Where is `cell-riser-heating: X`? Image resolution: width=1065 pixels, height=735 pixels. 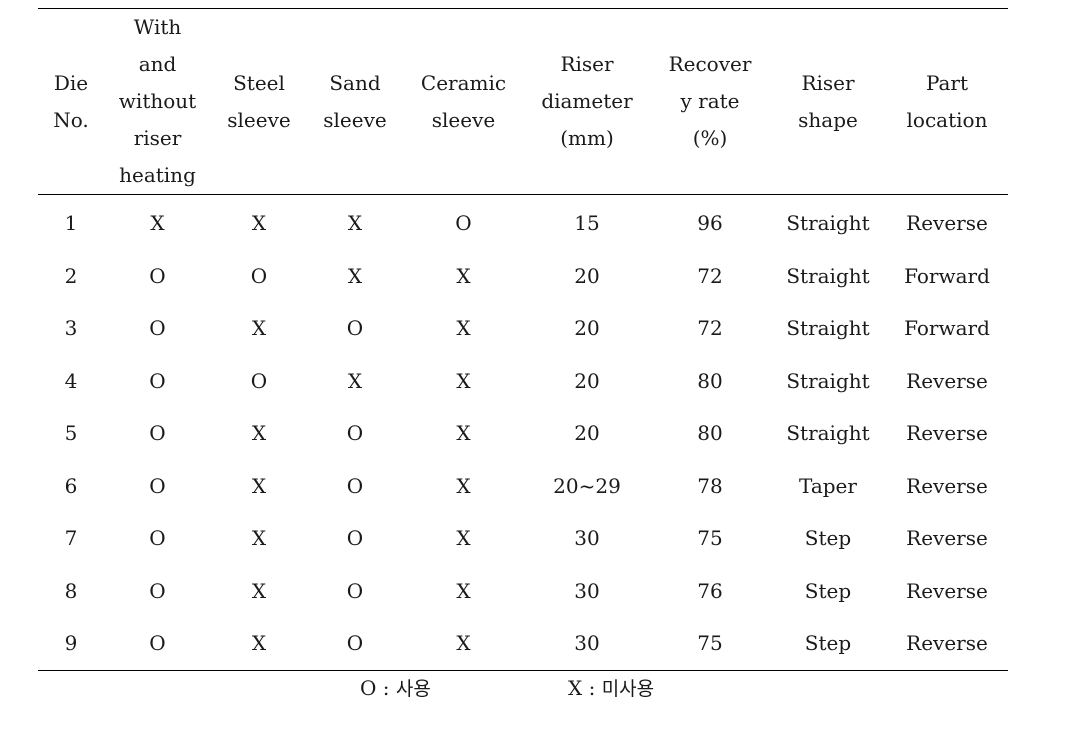
cell-riser-heating: X is located at coordinates (157, 223).